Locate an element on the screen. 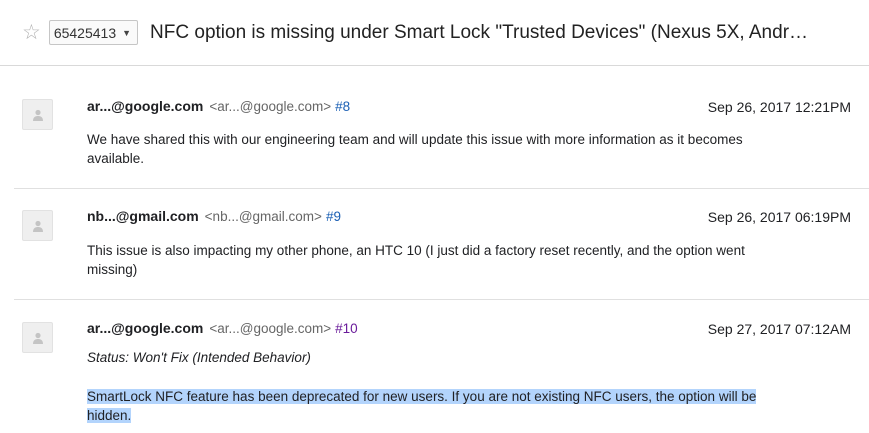  comment-author-line: ar...@google.com <ar...@google.com> #10 is located at coordinates (222, 328).